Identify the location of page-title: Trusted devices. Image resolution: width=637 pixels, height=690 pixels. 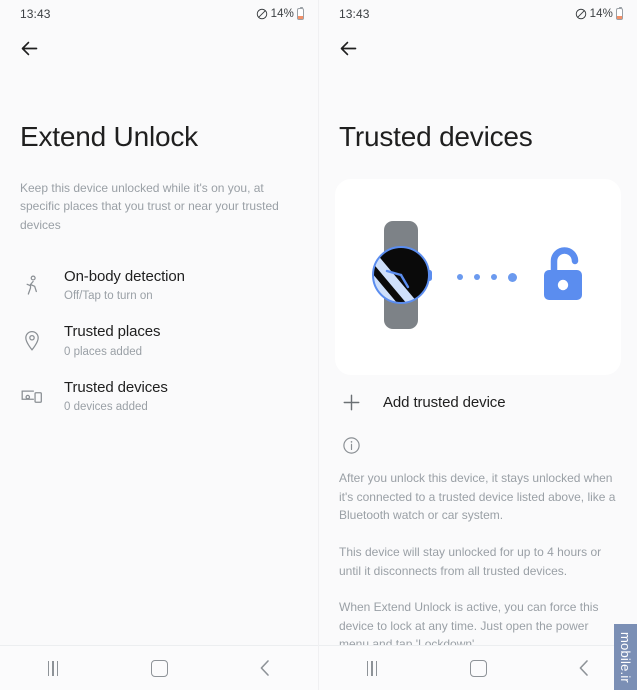
(436, 136).